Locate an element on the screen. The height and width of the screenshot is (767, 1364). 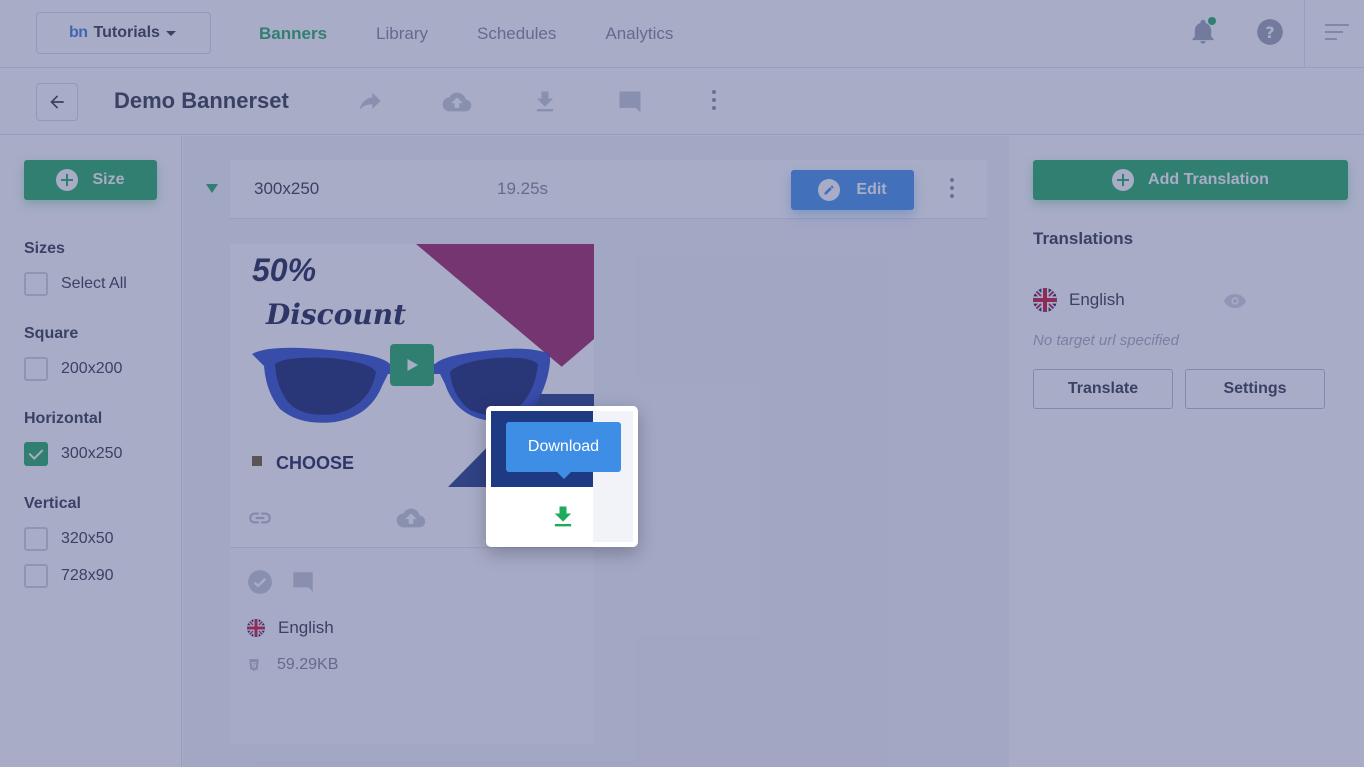
download-icon is located at coordinates (545, 102).